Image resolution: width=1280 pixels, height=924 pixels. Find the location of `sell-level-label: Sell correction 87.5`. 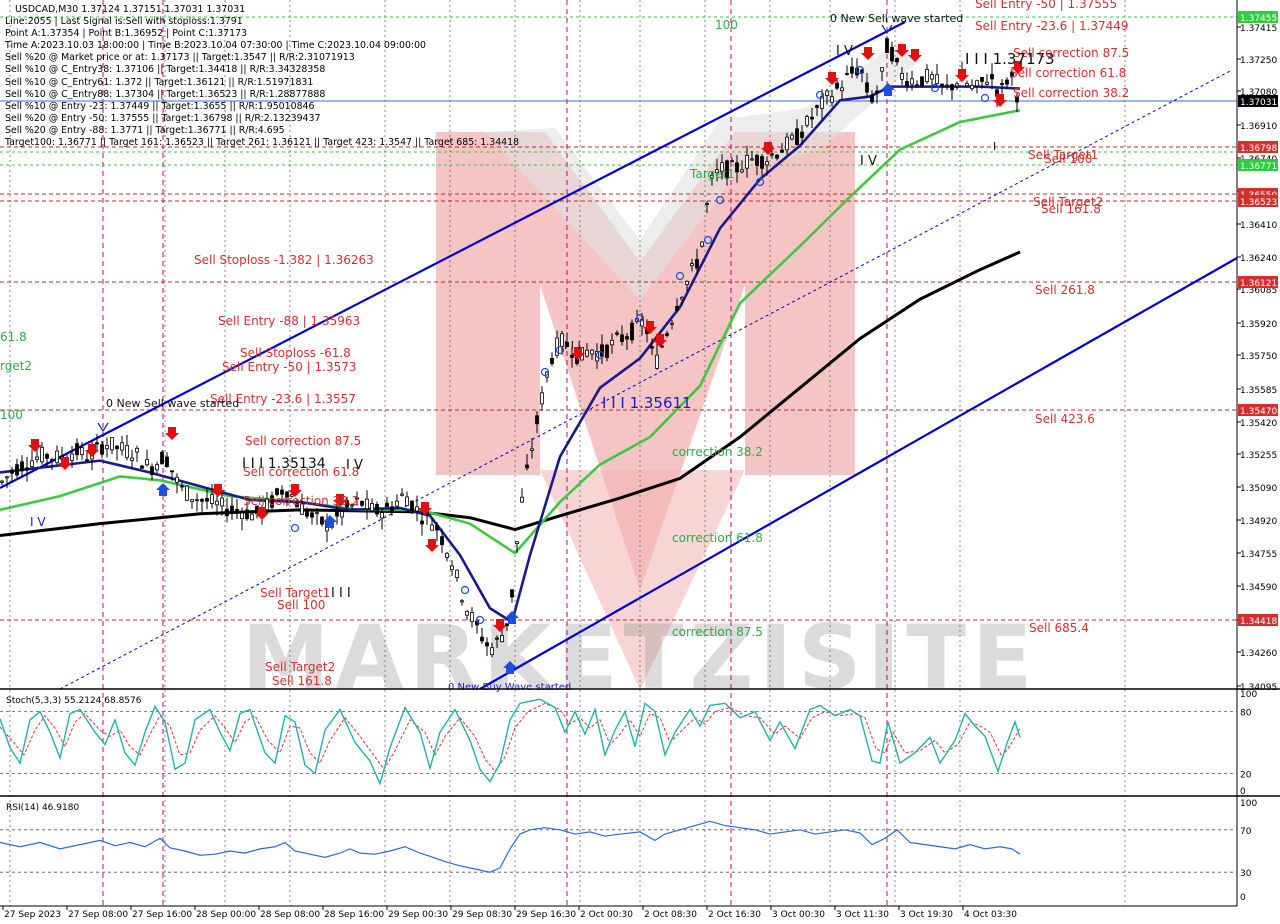

sell-level-label: Sell correction 87.5 is located at coordinates (303, 441).